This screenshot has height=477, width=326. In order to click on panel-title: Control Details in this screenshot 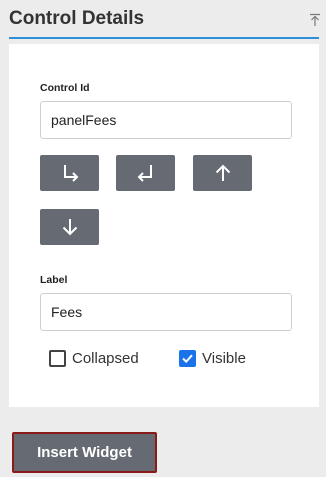, I will do `click(77, 18)`.